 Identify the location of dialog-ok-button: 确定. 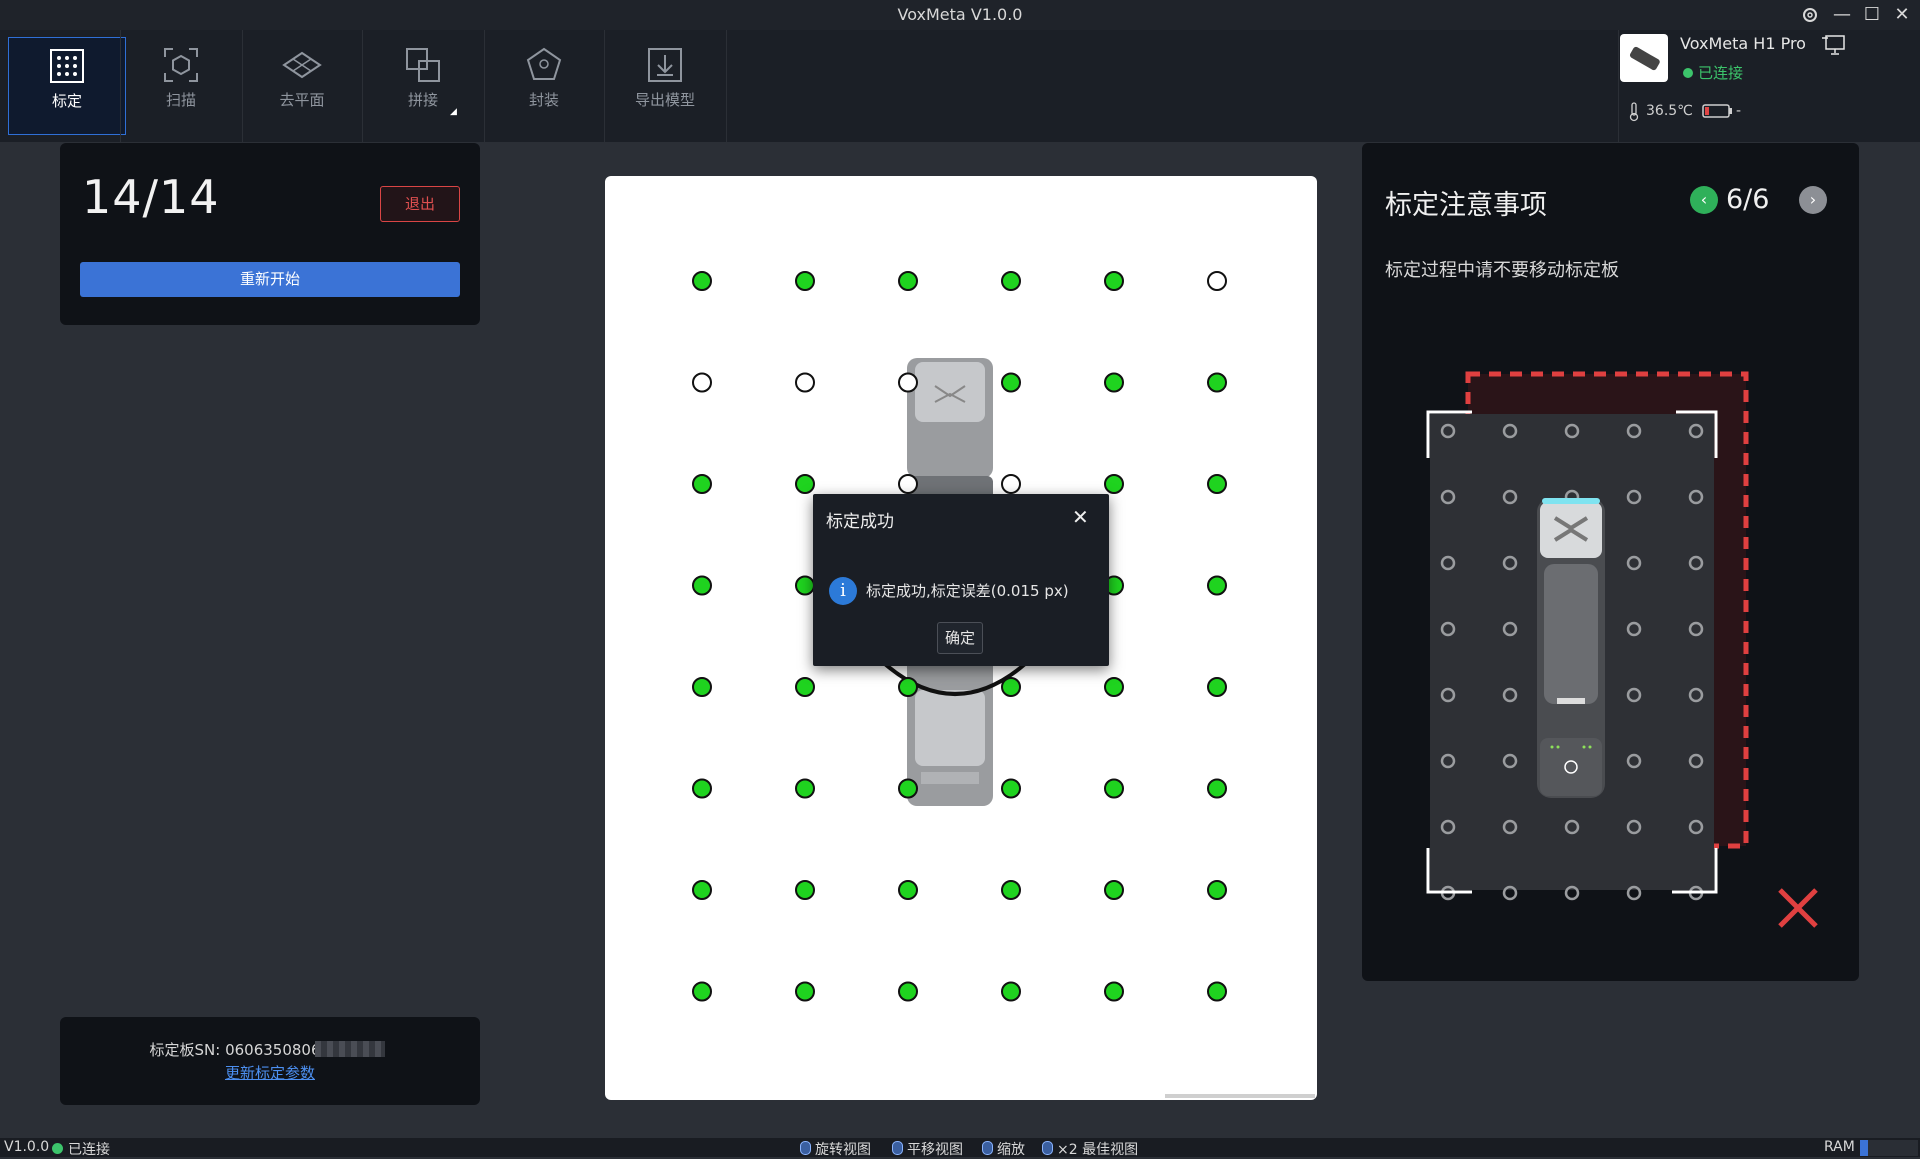
(960, 638).